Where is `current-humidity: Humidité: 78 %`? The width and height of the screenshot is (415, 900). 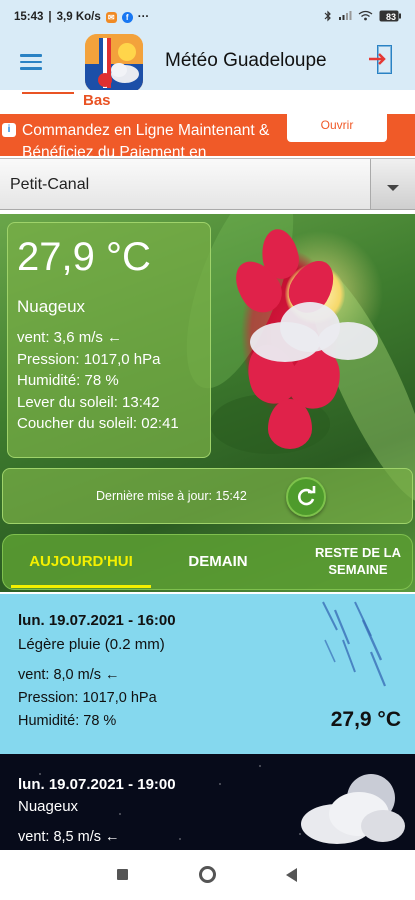 current-humidity: Humidité: 78 % is located at coordinates (68, 380).